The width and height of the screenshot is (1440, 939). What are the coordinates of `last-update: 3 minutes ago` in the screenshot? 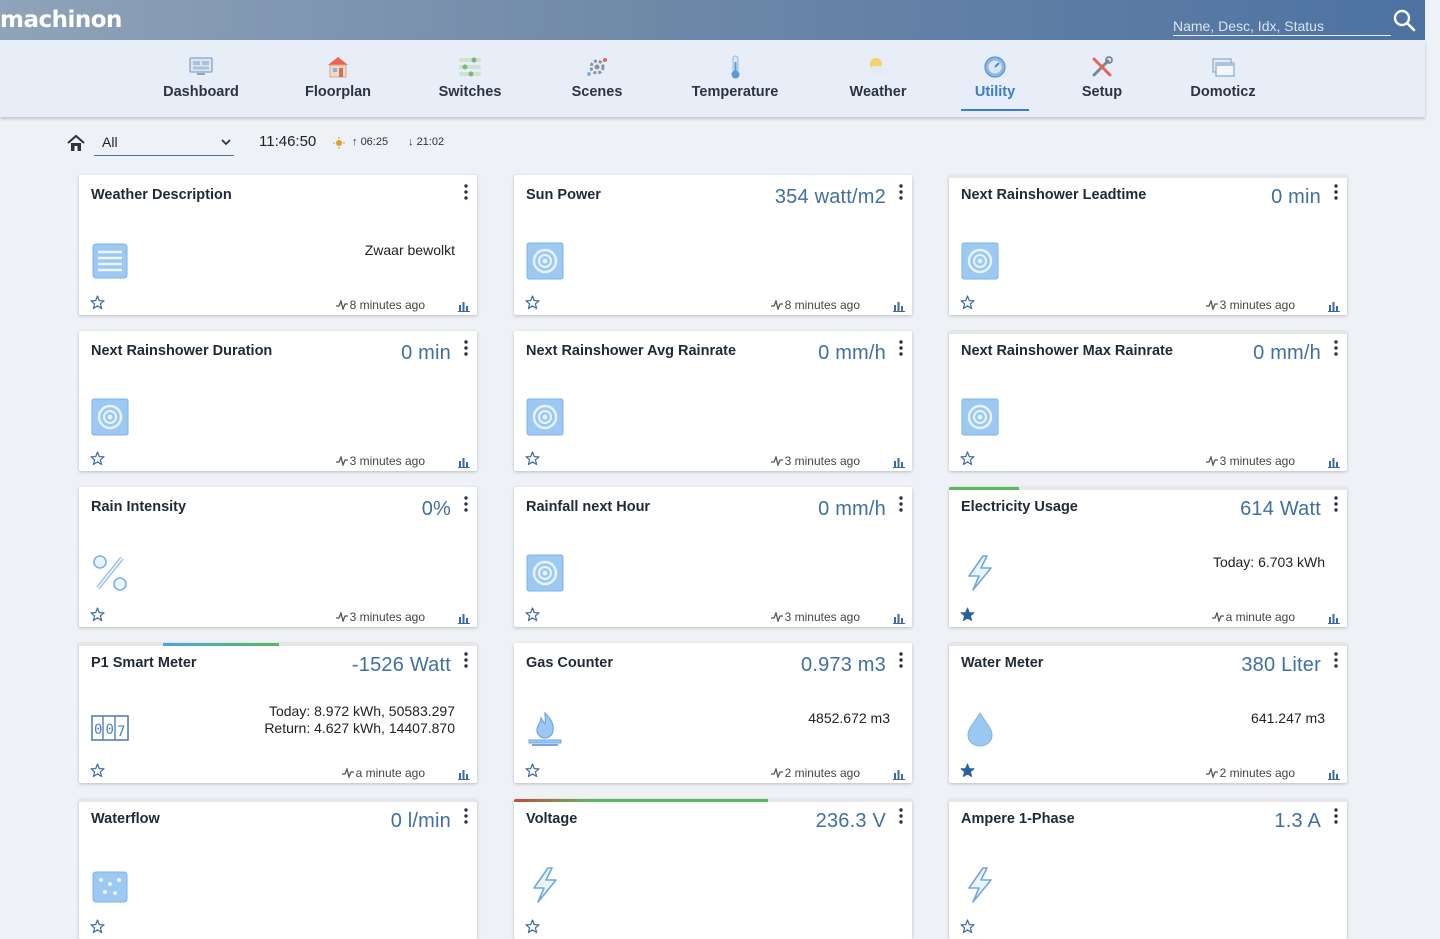 It's located at (815, 461).